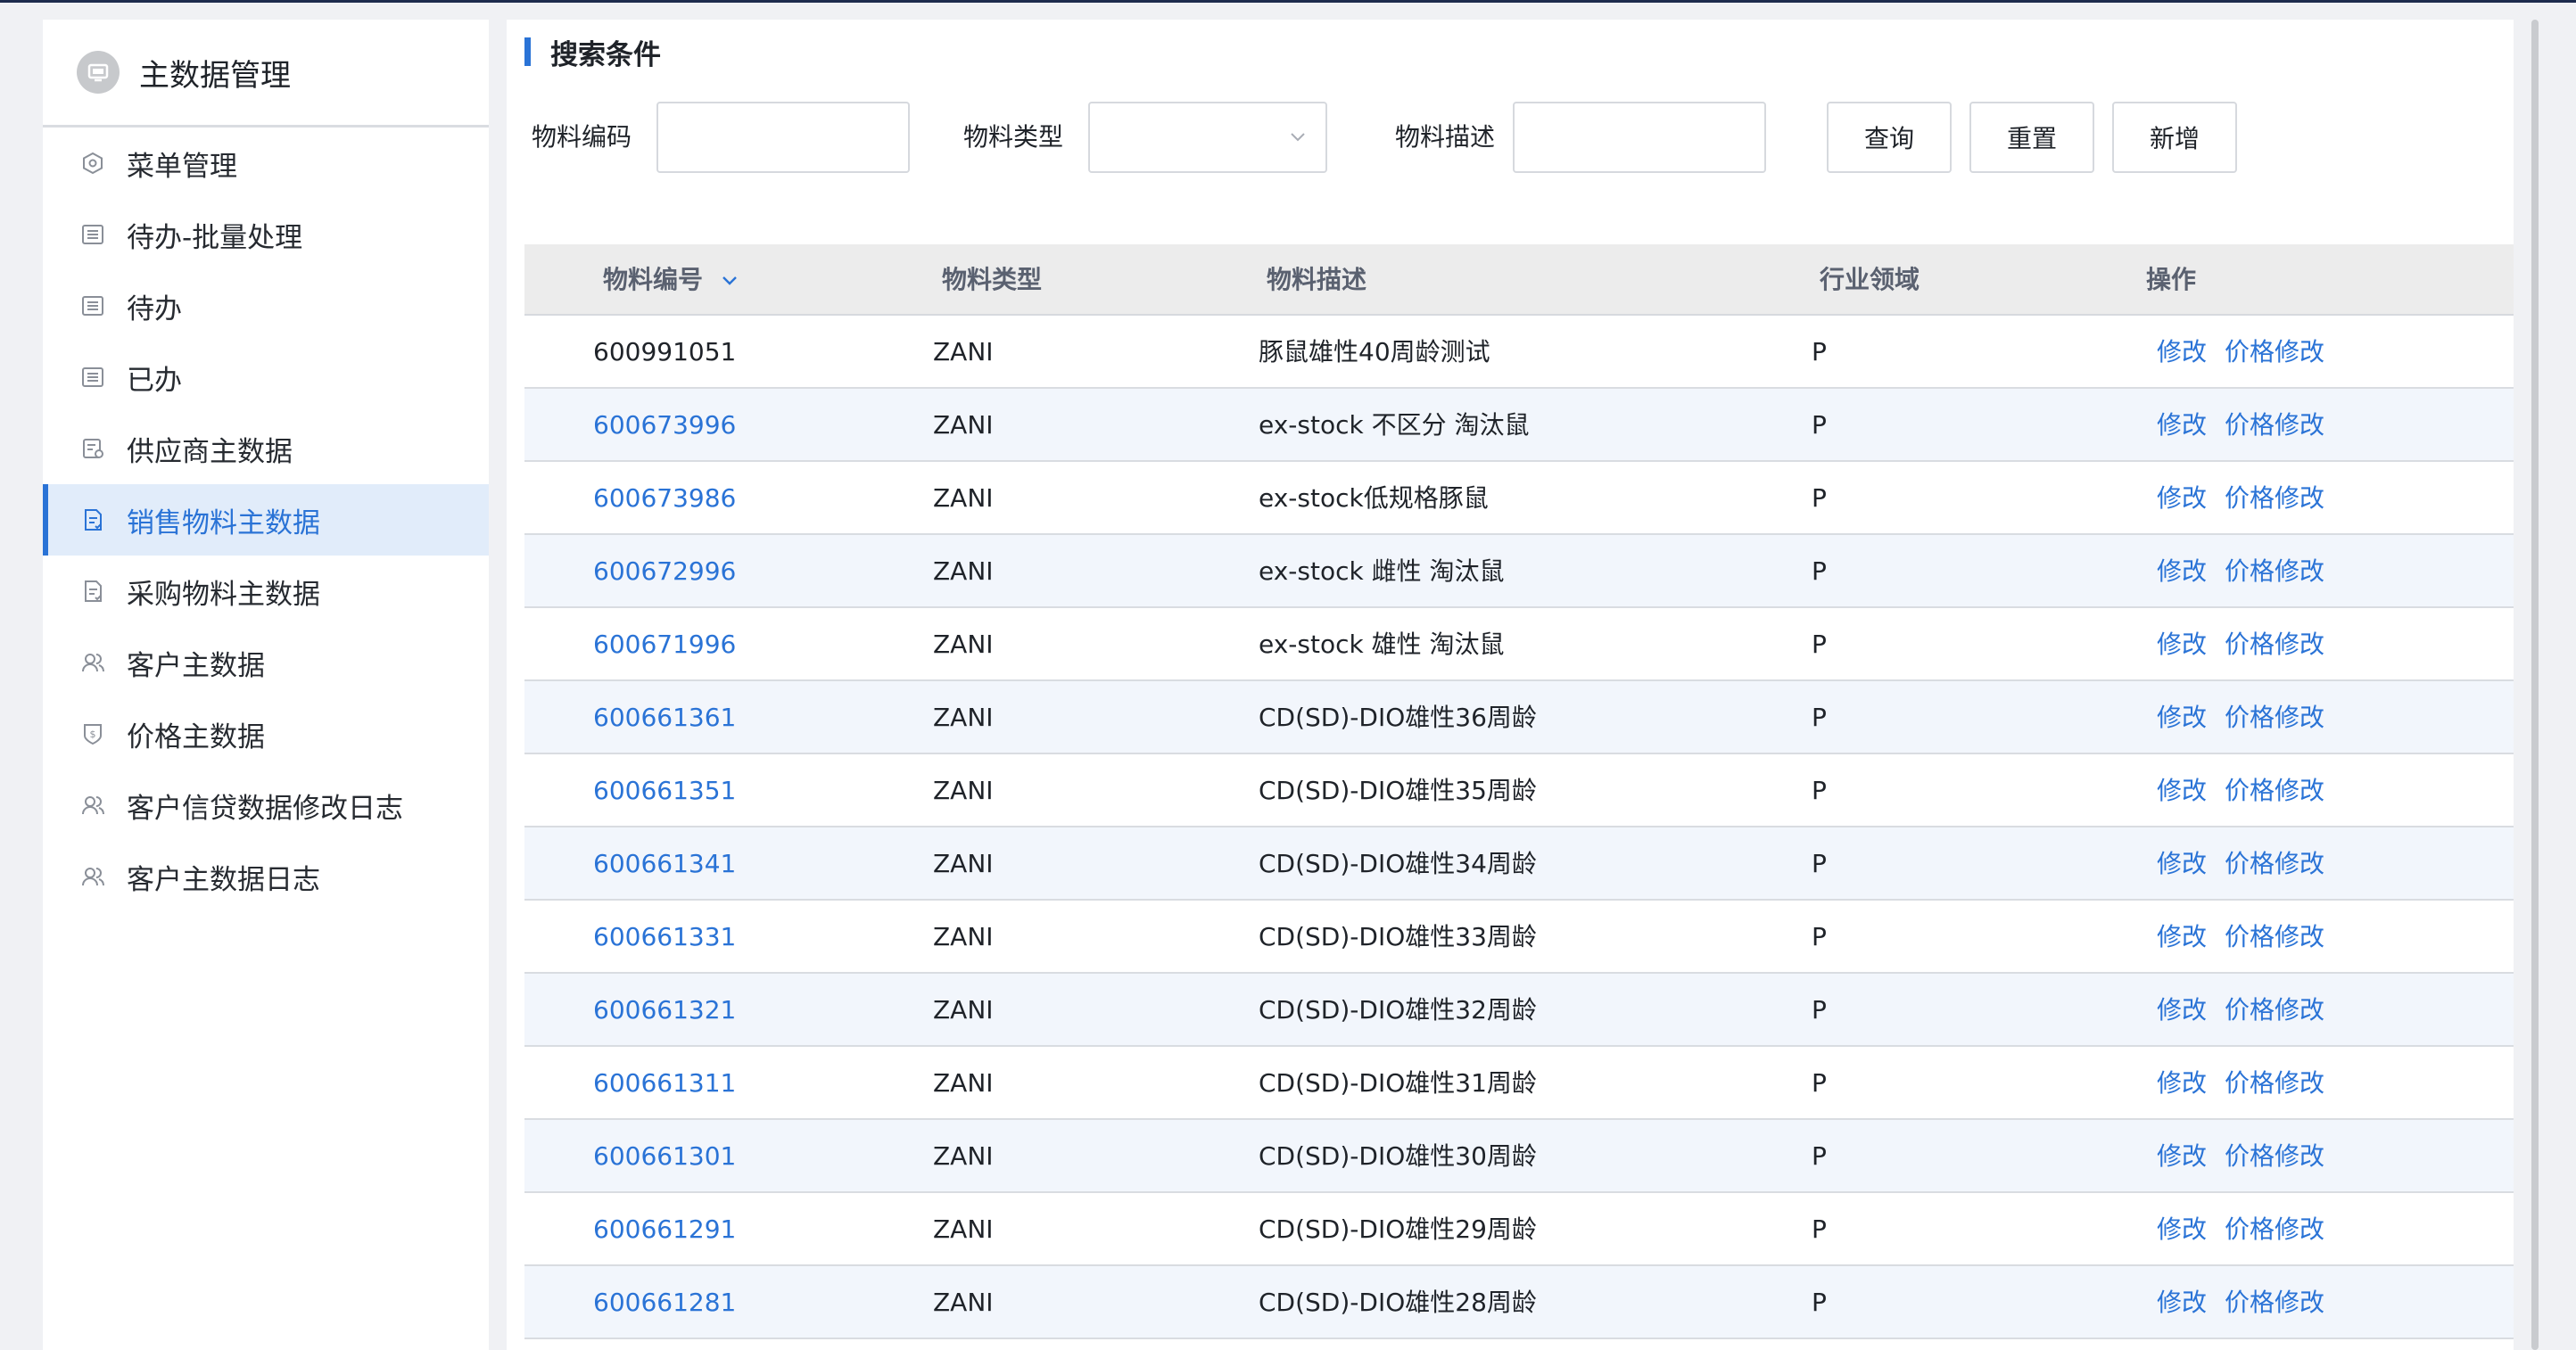  Describe the element at coordinates (266, 377) in the screenshot. I see `sidebar-item: 已办` at that location.